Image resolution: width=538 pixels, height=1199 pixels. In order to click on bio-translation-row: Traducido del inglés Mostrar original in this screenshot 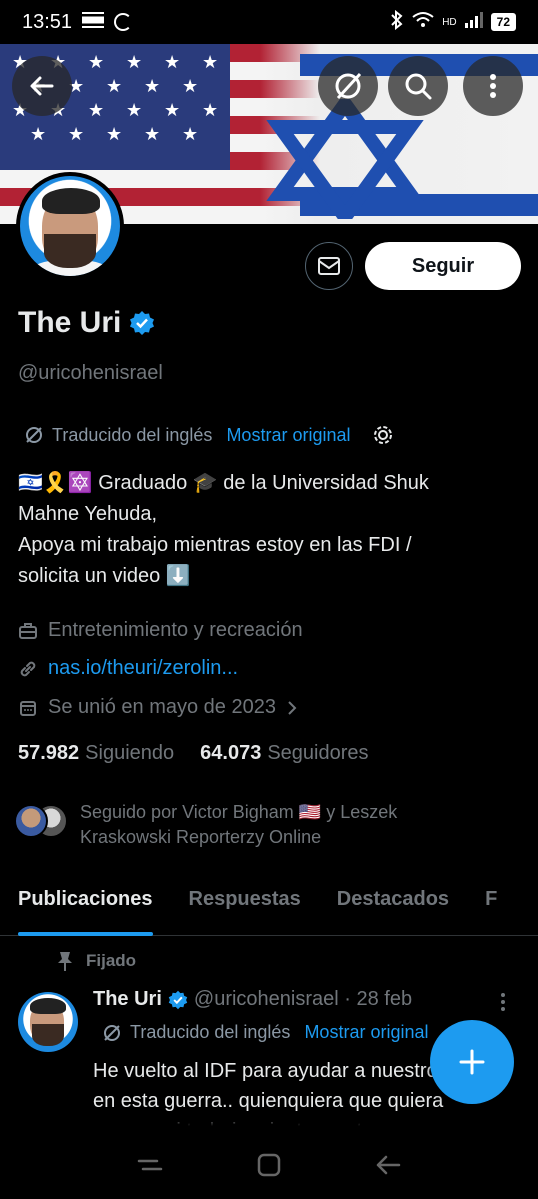, I will do `click(209, 435)`.